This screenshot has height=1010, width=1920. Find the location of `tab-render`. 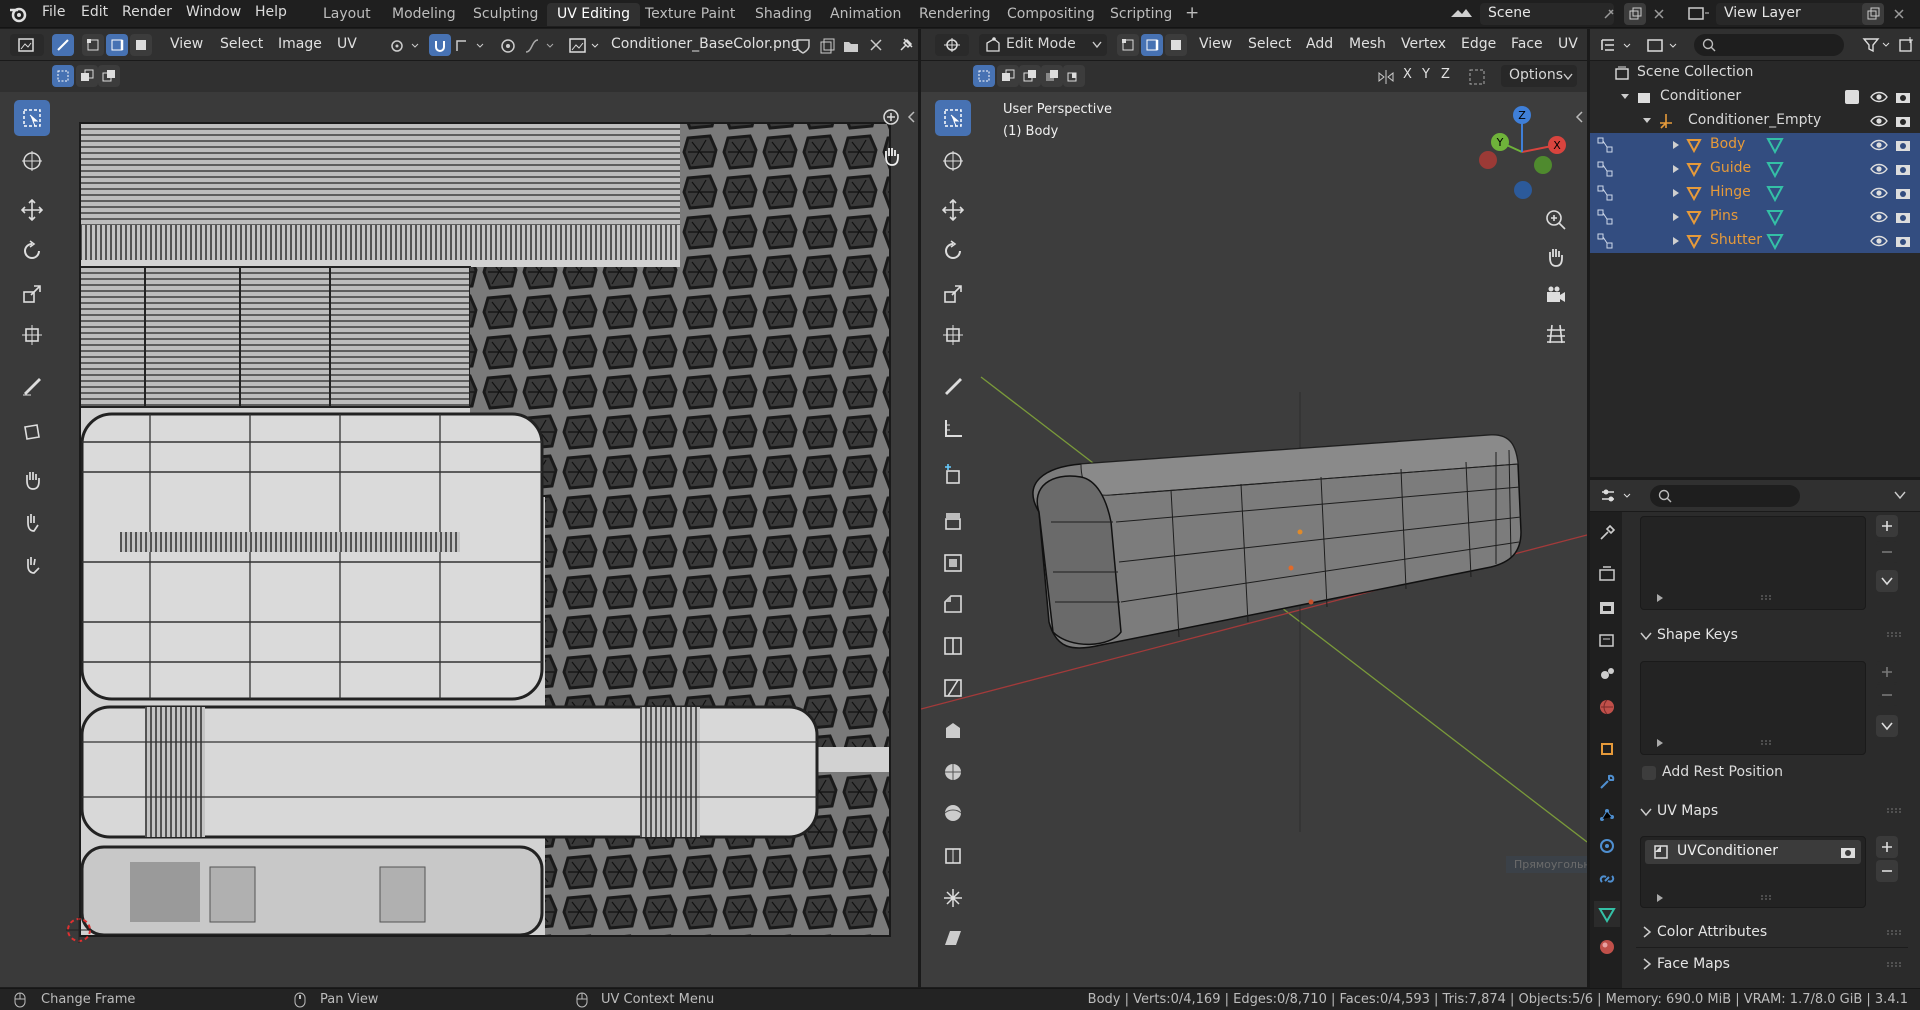

tab-render is located at coordinates (1607, 574).